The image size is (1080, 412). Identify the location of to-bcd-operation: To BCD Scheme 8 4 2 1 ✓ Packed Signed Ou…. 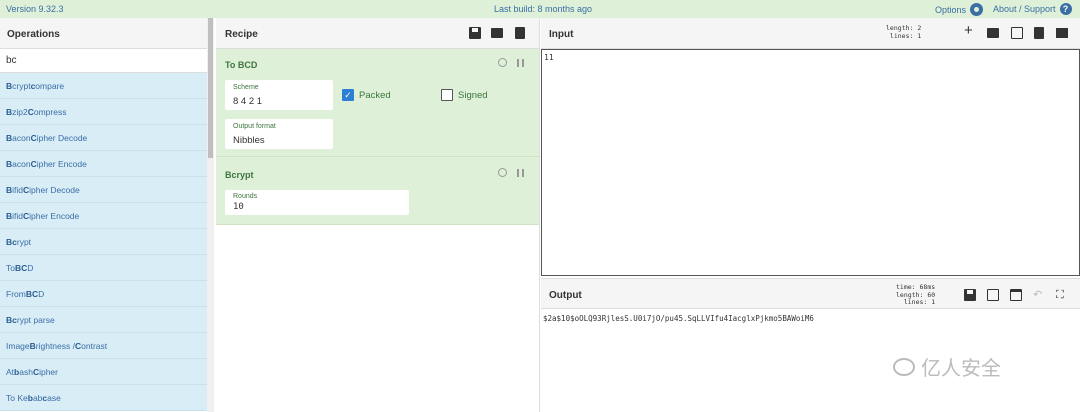
(377, 103).